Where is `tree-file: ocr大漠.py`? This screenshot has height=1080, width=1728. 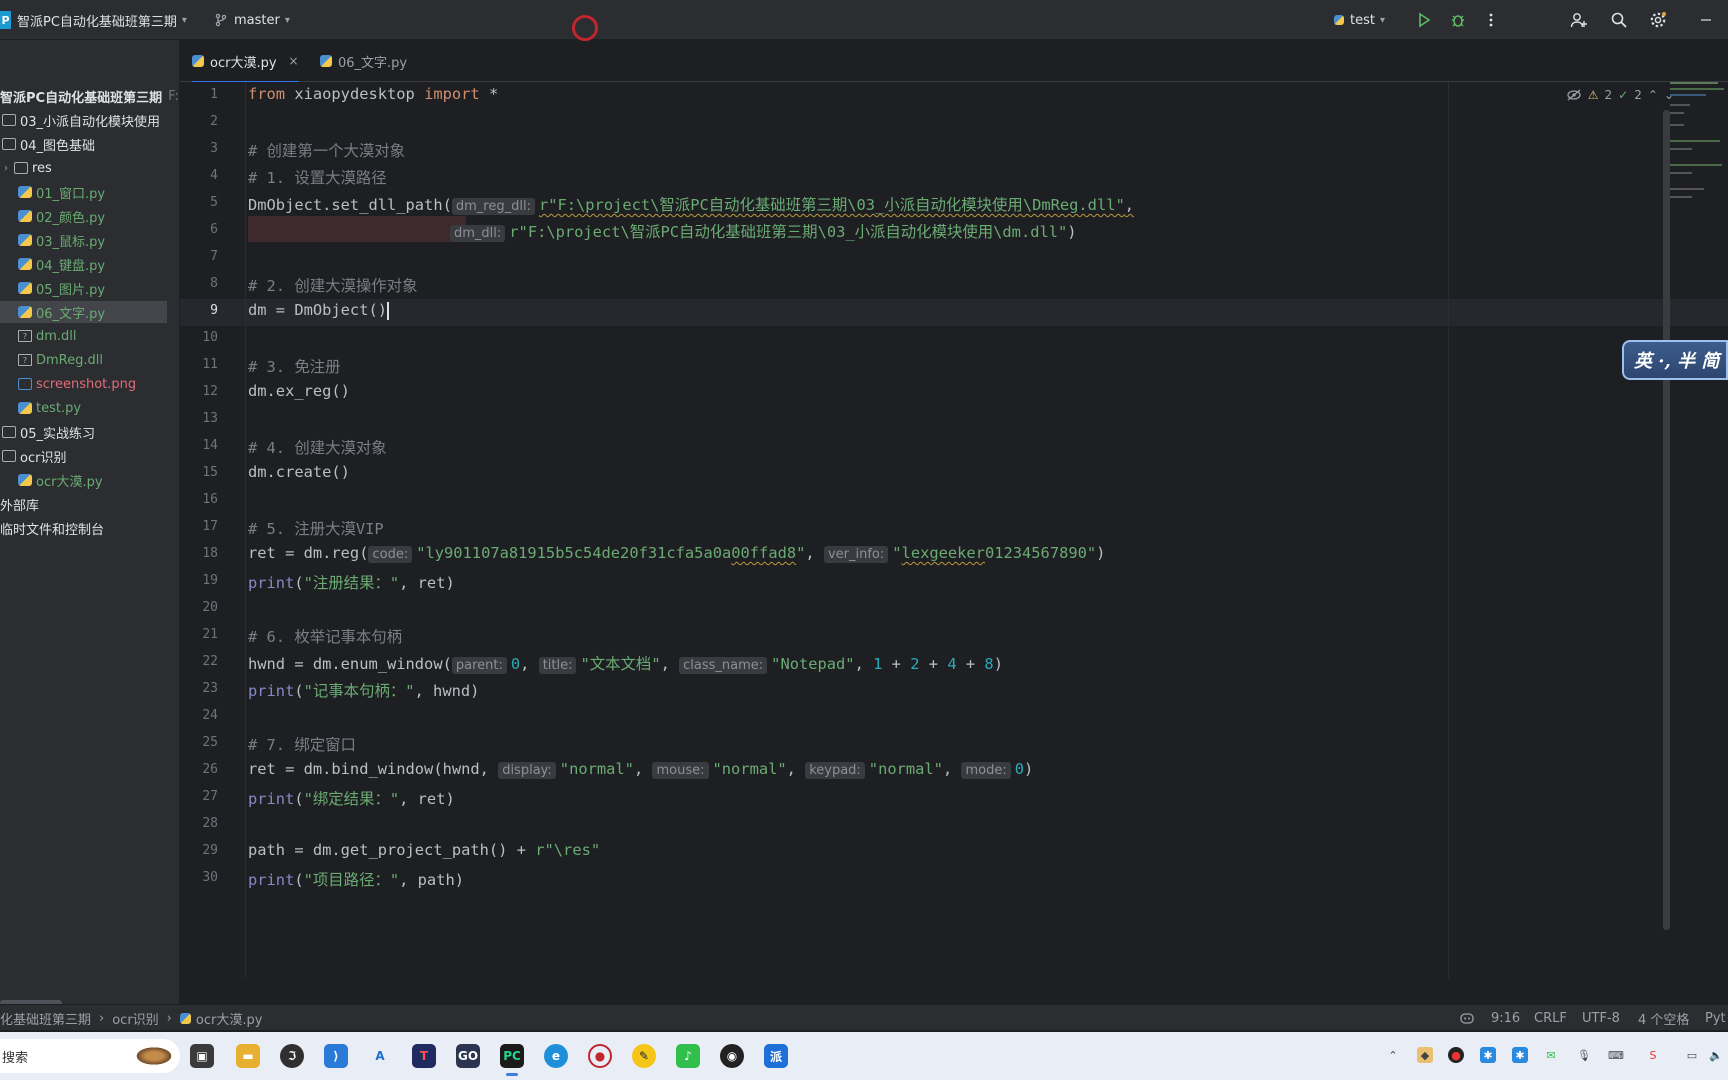 tree-file: ocr大漠.py is located at coordinates (89, 480).